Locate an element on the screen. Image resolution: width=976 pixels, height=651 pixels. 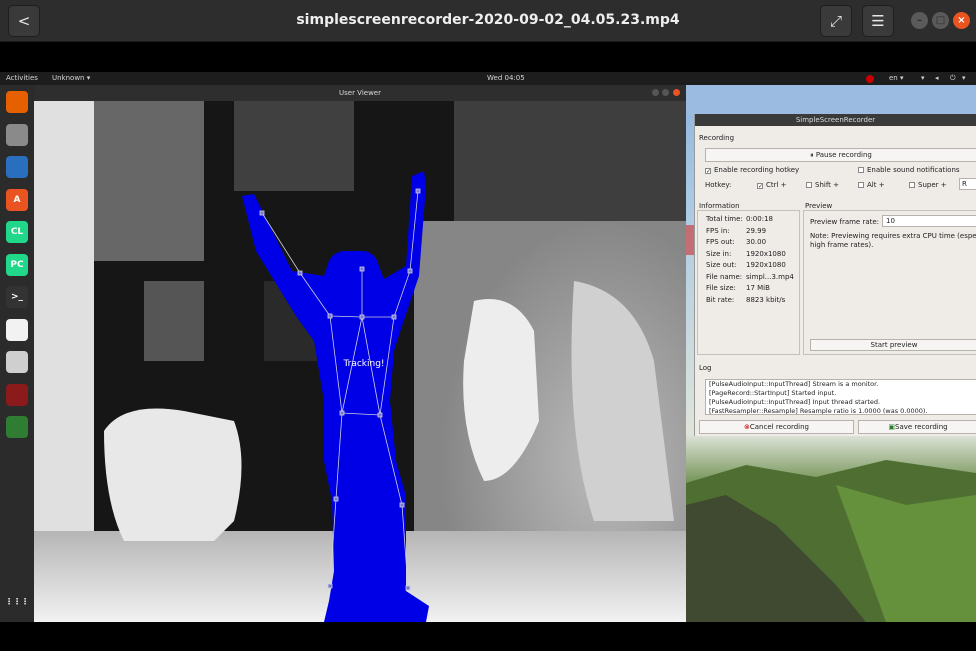
minimize-icon: – is located at coordinates (919, 20).